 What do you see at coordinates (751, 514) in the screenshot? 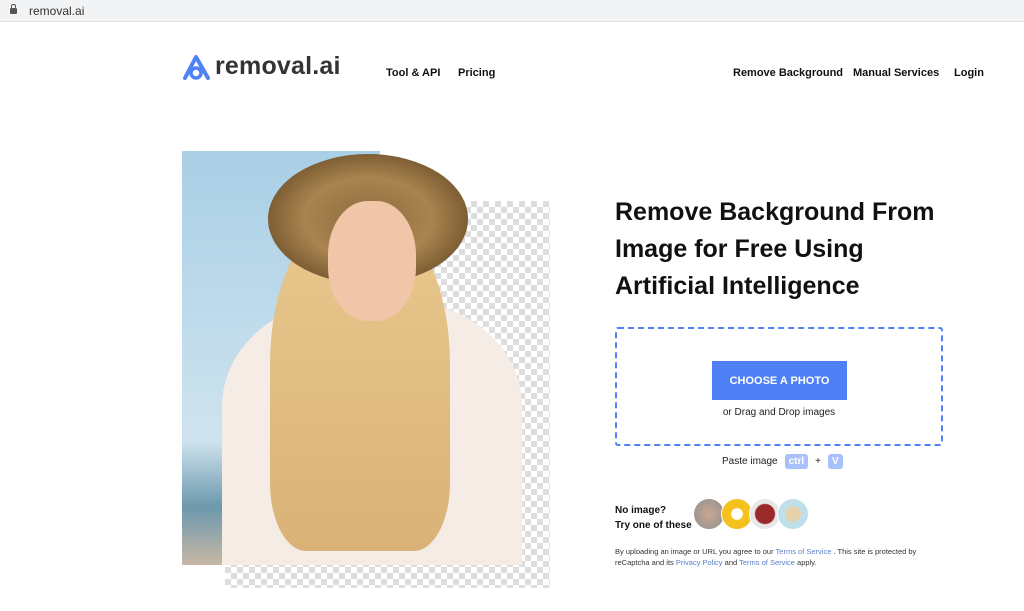
I see `sample-images` at bounding box center [751, 514].